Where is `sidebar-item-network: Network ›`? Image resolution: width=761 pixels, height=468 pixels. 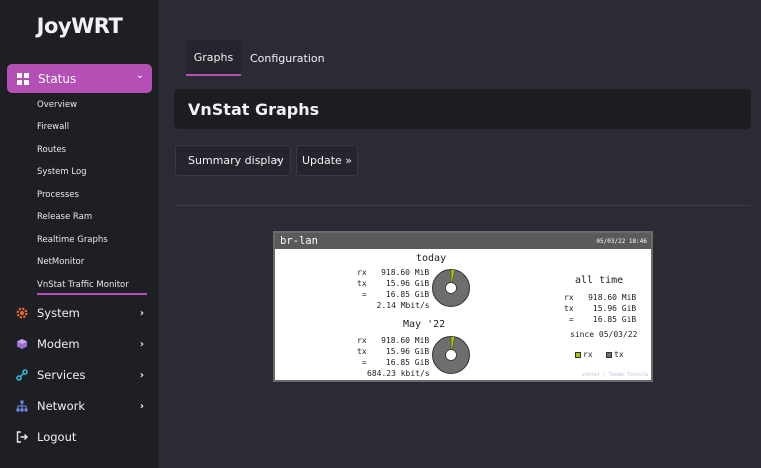 sidebar-item-network: Network › is located at coordinates (82, 406).